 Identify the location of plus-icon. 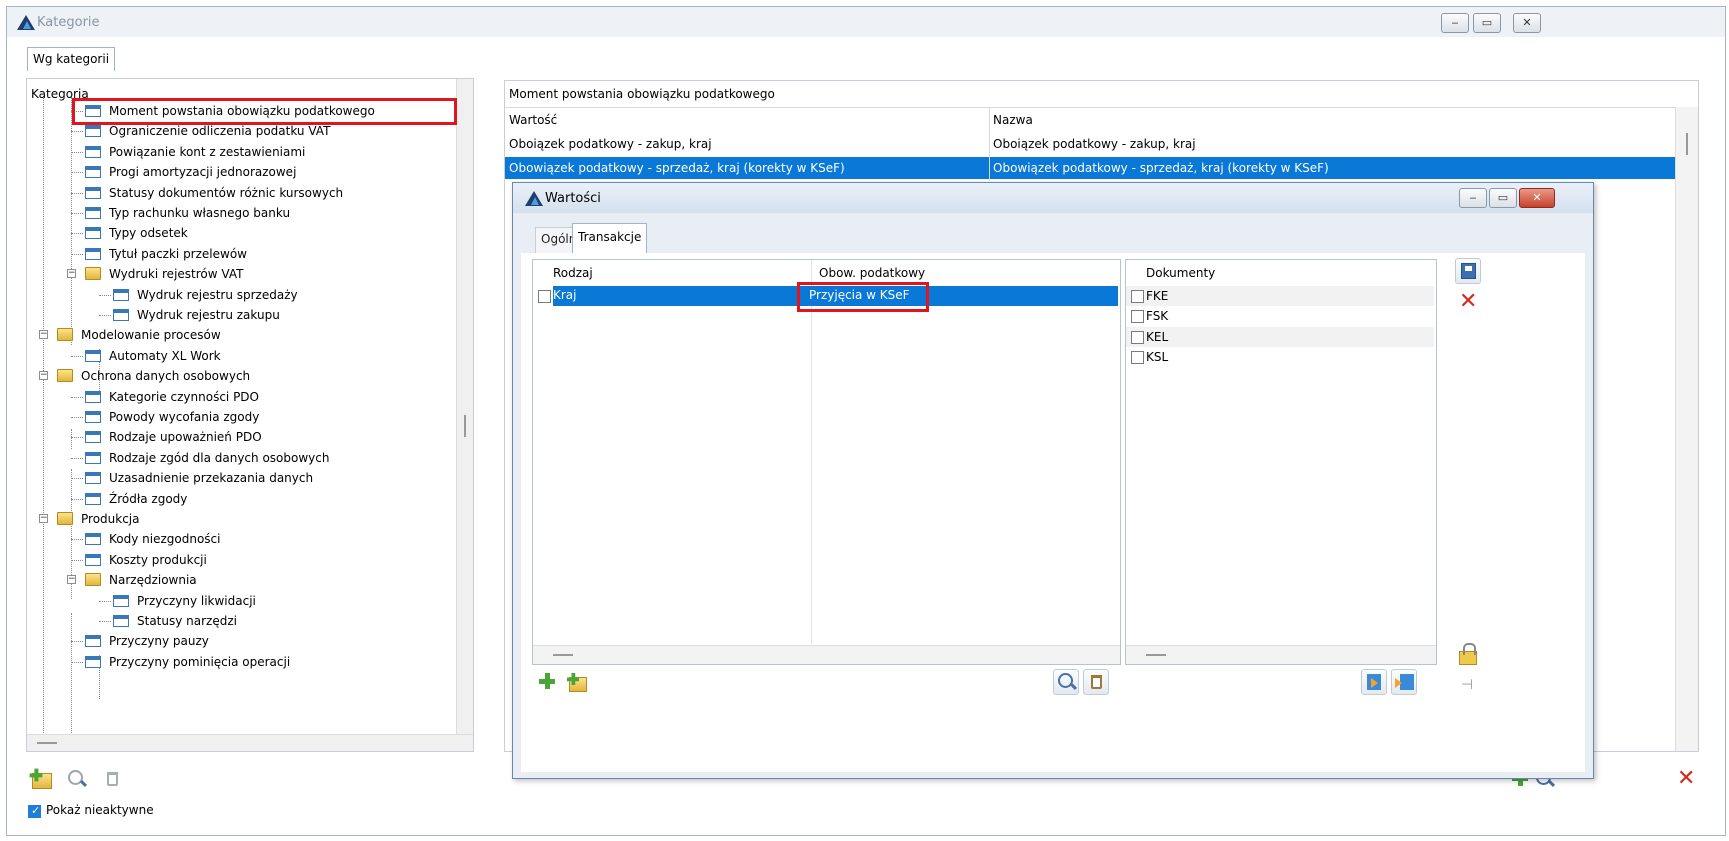
(573, 679).